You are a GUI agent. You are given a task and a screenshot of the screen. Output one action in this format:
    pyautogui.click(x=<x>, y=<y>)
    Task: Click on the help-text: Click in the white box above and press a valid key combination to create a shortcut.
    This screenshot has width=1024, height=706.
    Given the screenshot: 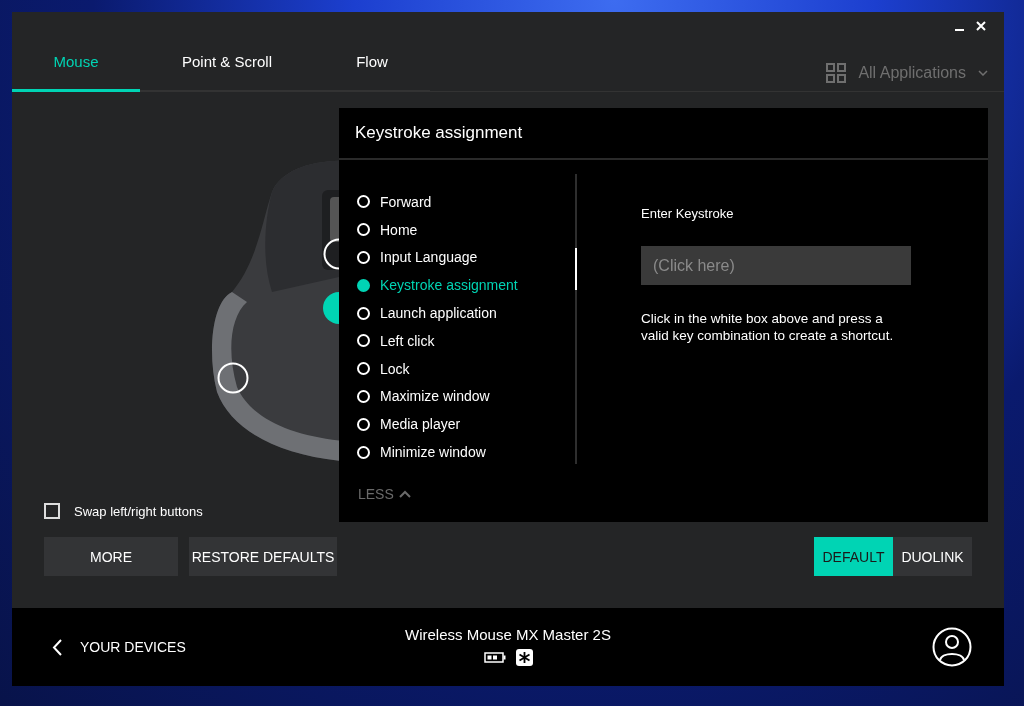 What is the action you would take?
    pyautogui.click(x=768, y=327)
    